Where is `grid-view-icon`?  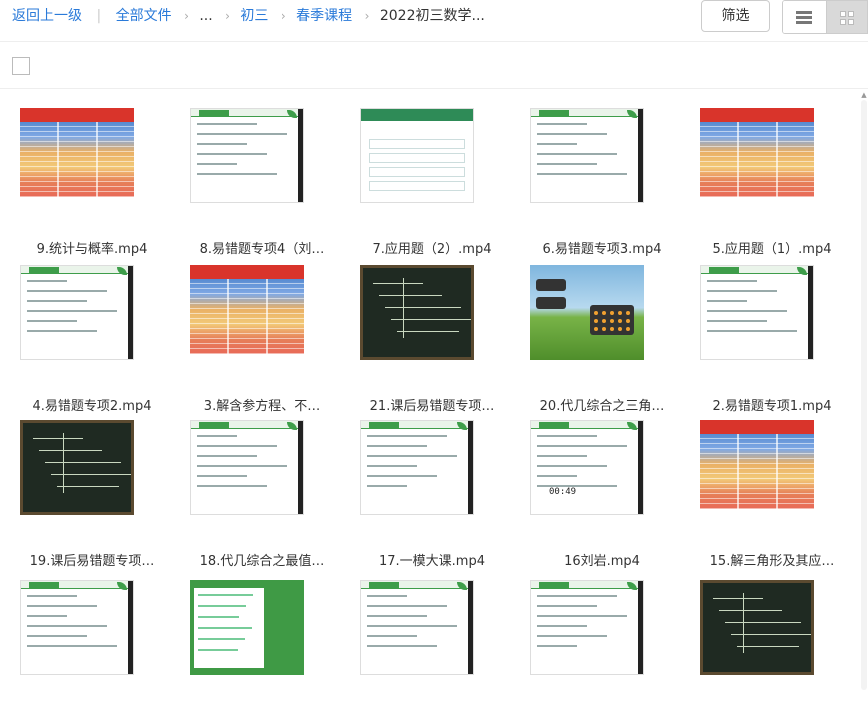
grid-view-icon is located at coordinates (847, 18).